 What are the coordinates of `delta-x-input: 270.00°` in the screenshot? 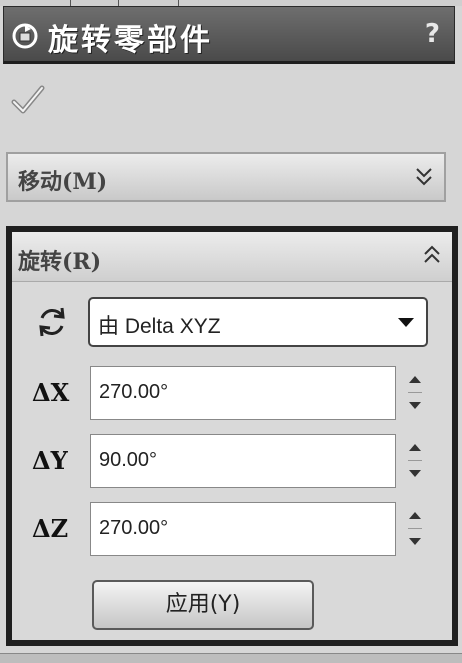 It's located at (243, 393).